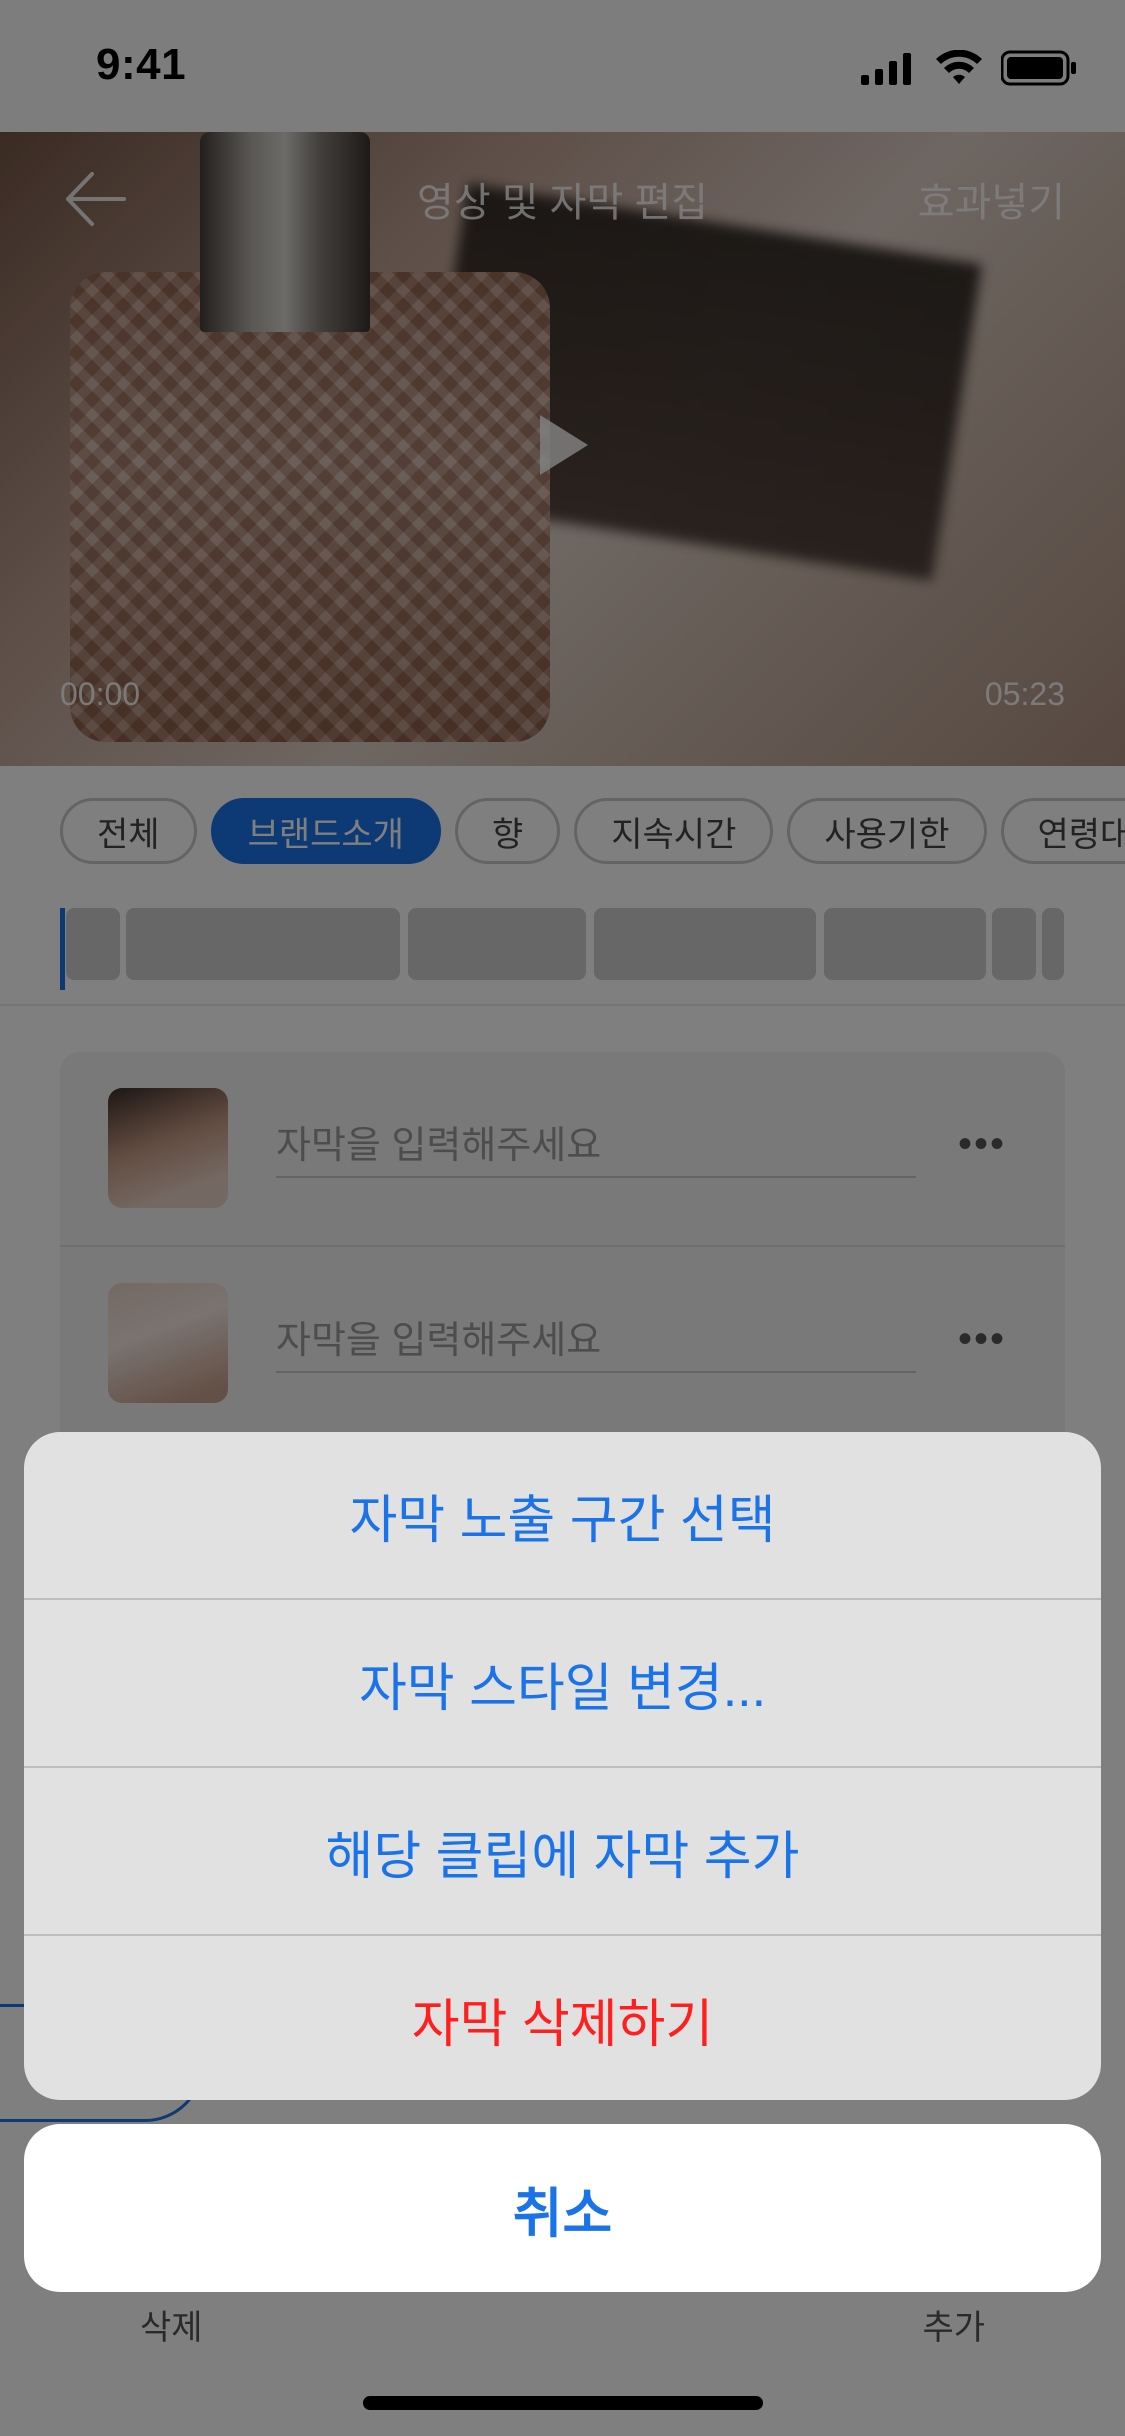 The height and width of the screenshot is (2436, 1125). I want to click on select-subtitle-range-option: 자막 노출 구간 선택, so click(562, 1515).